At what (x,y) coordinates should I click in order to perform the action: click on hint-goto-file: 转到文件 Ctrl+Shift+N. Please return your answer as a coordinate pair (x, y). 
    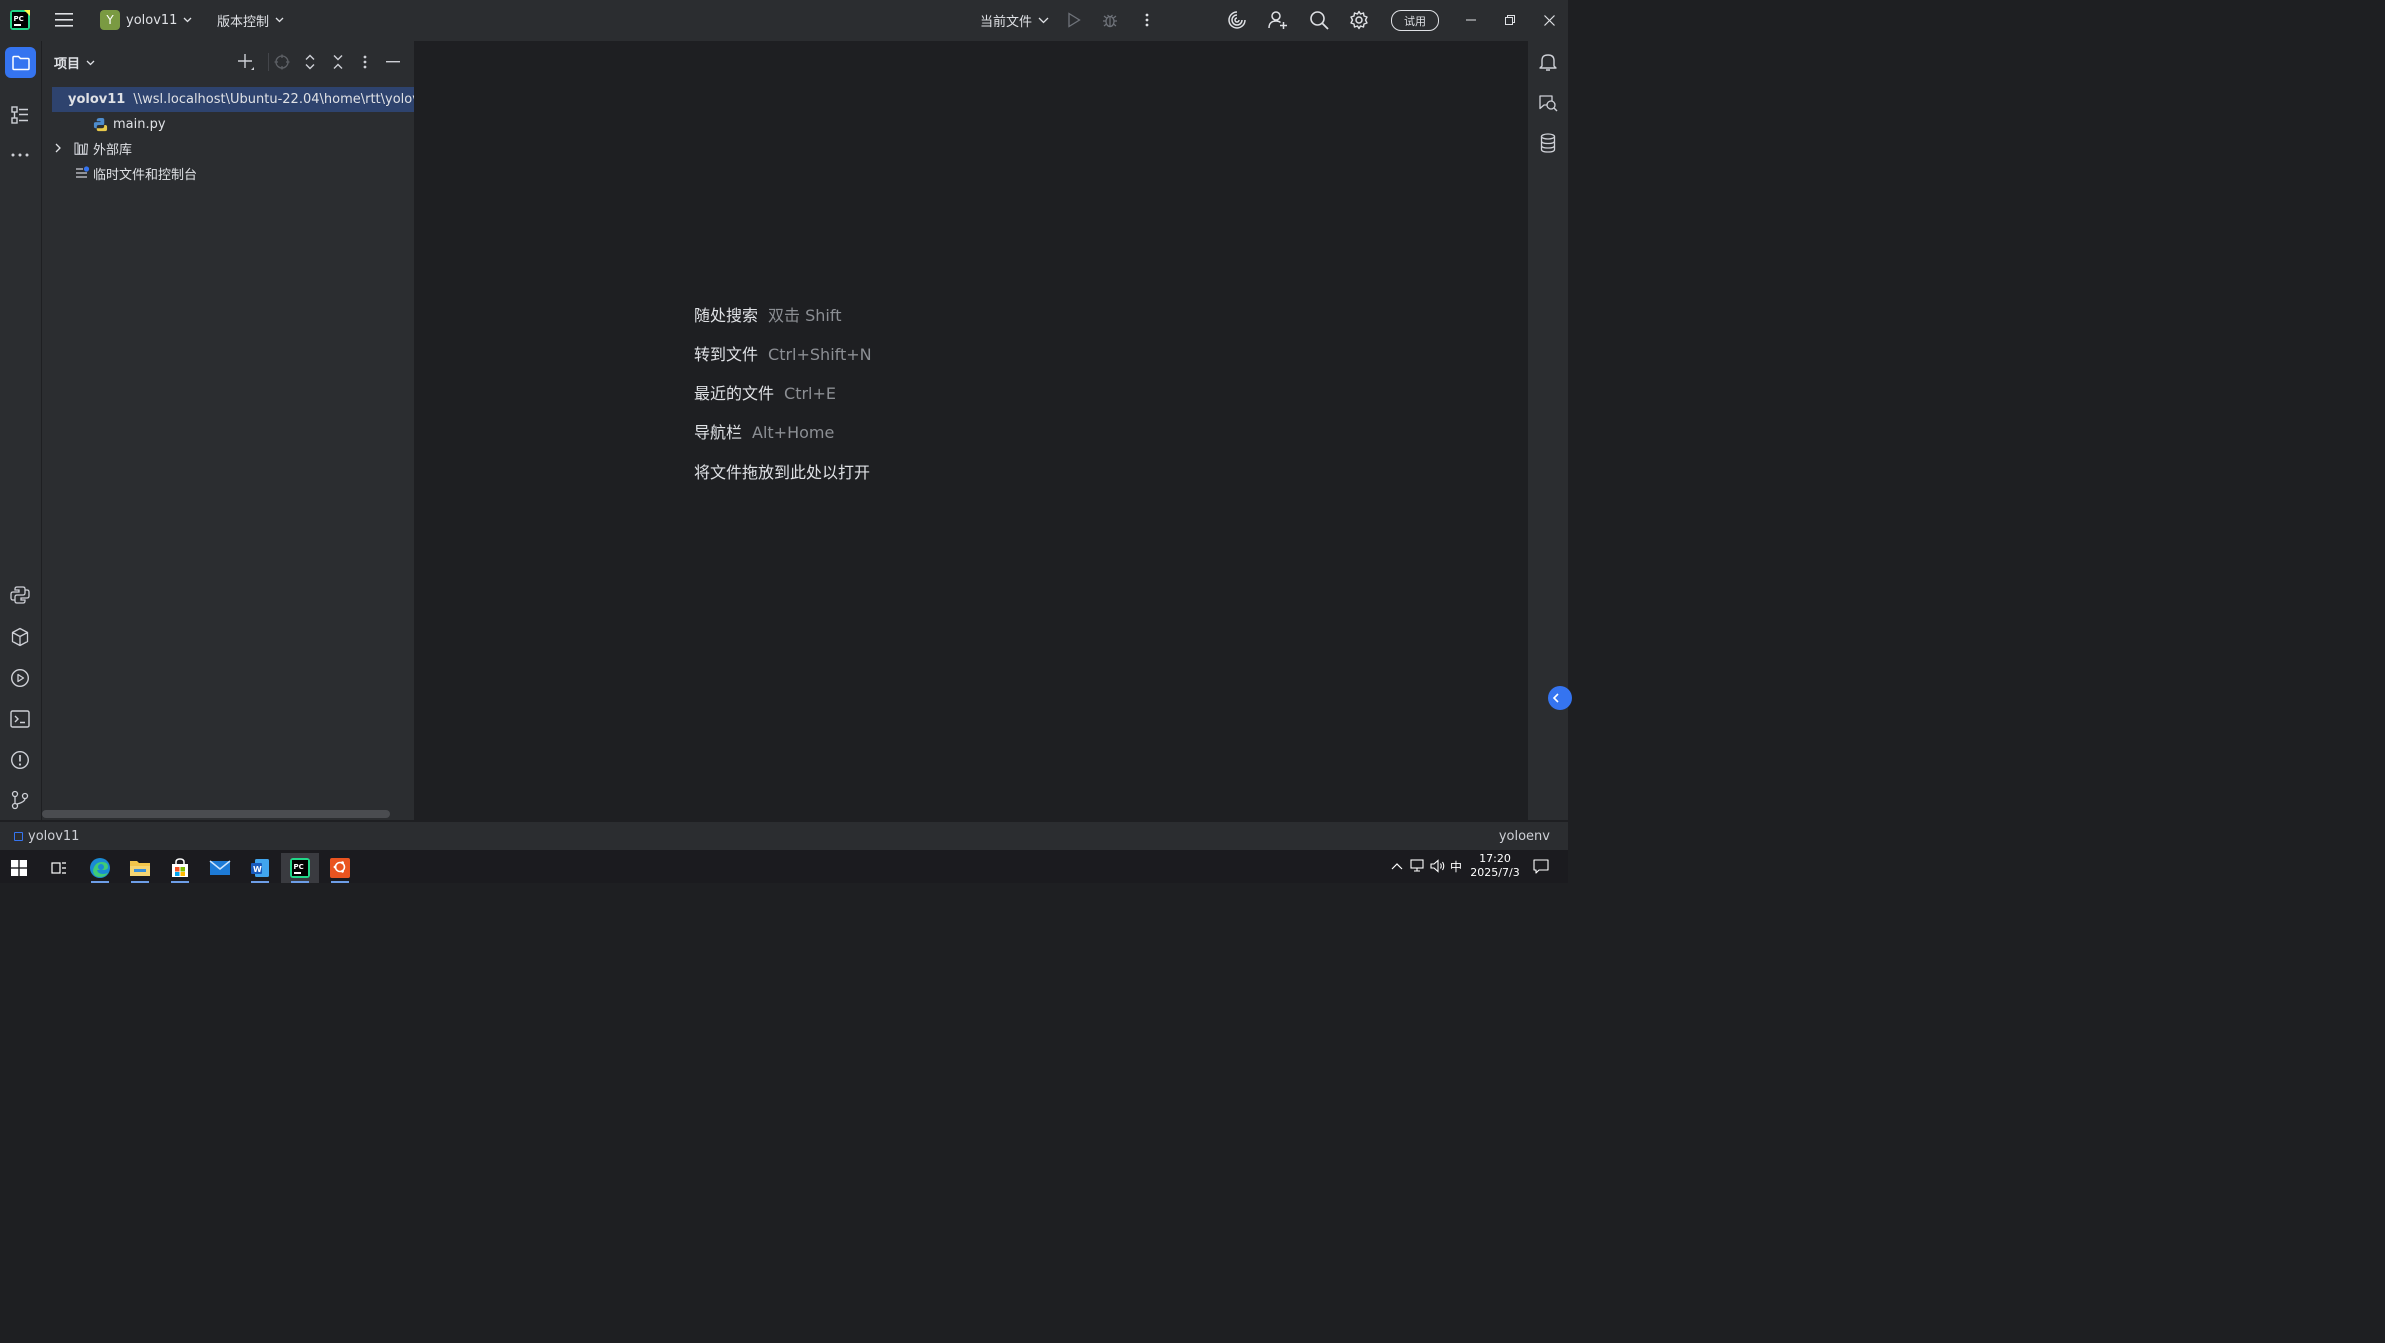
    Looking at the image, I should click on (783, 353).